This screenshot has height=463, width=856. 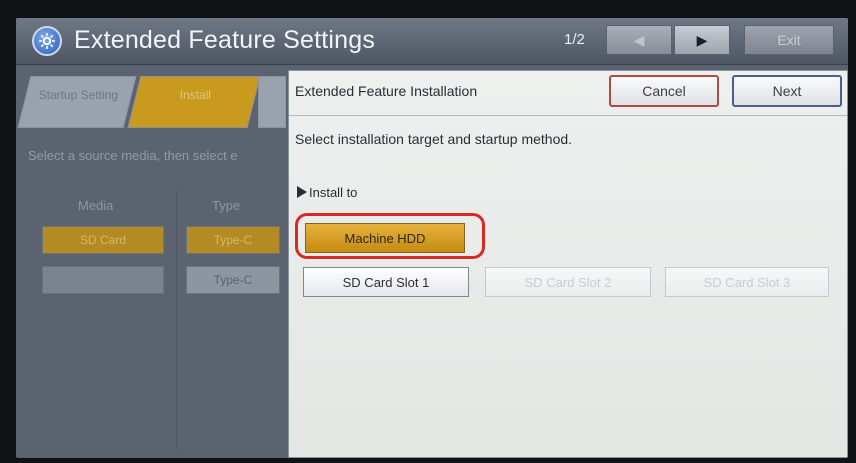 What do you see at coordinates (333, 192) in the screenshot?
I see `install-to-text: Install to` at bounding box center [333, 192].